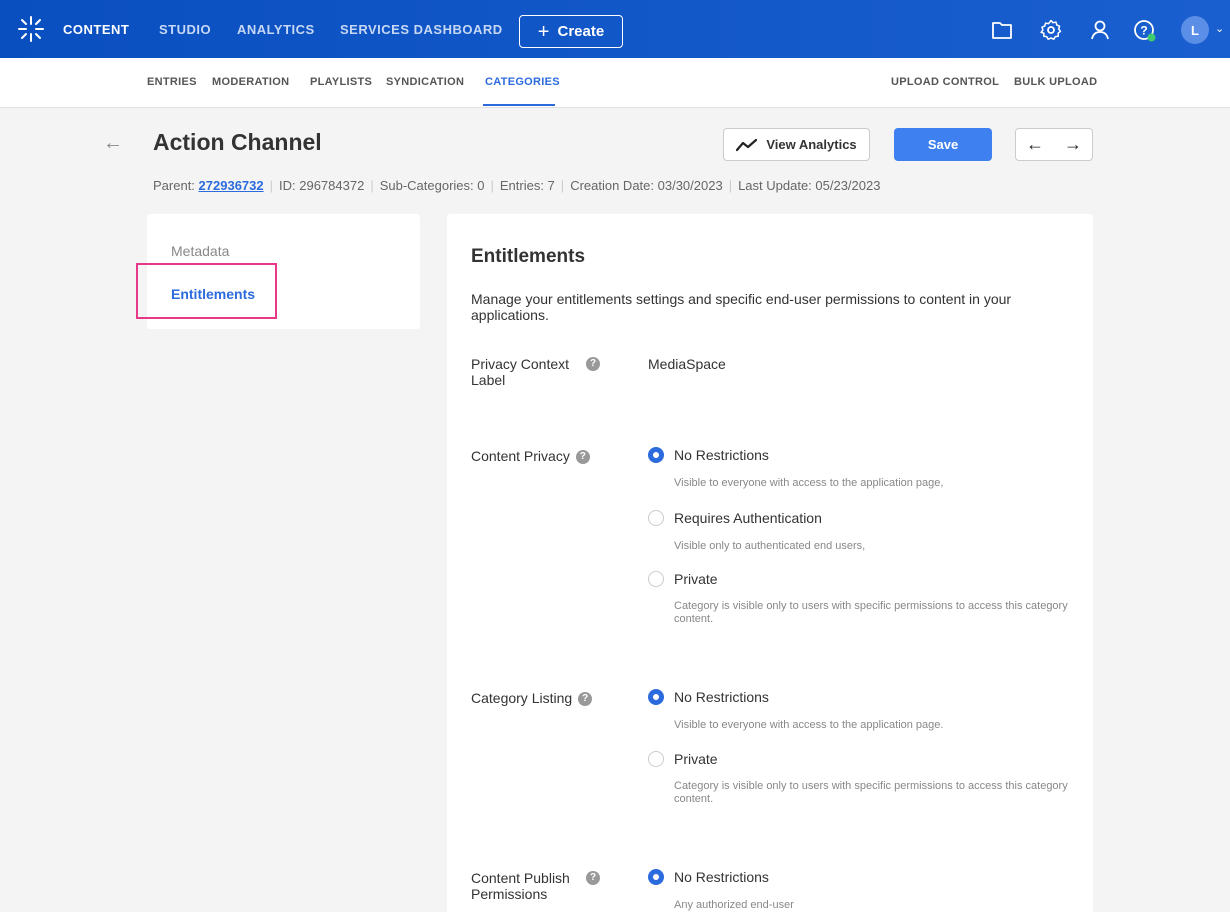  I want to click on category-listing-label: Category Listing, so click(522, 698).